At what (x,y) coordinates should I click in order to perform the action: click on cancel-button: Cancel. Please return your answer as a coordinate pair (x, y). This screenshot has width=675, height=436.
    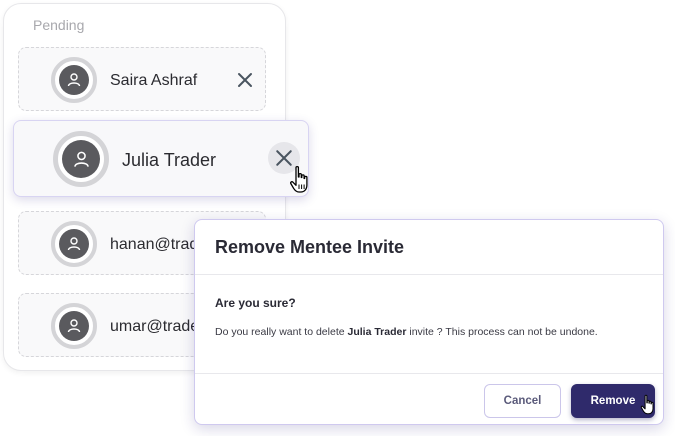
    Looking at the image, I should click on (522, 401).